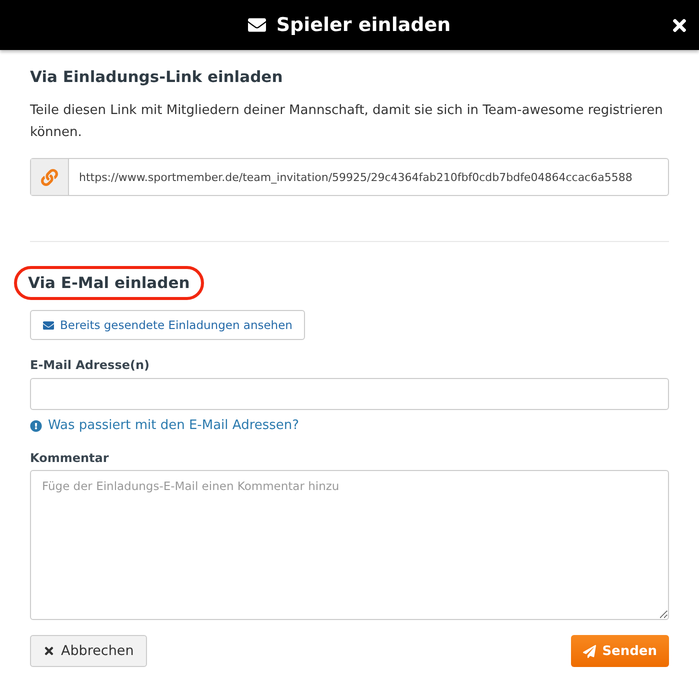  I want to click on email-input, so click(349, 394).